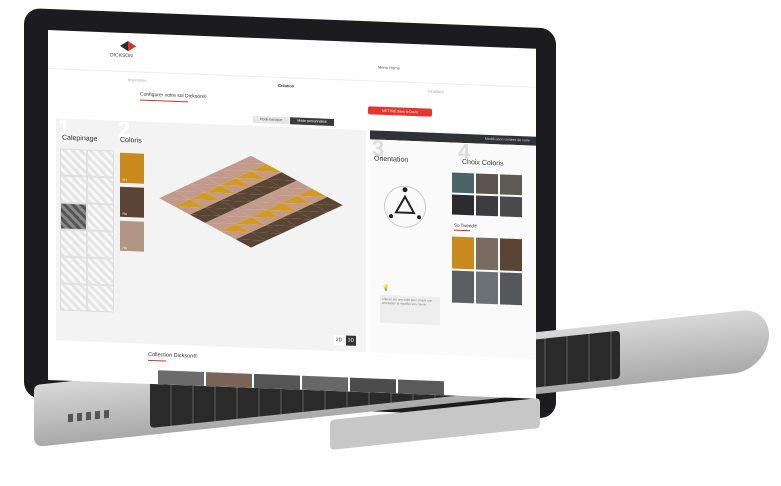 Image resolution: width=781 pixels, height=486 pixels. What do you see at coordinates (463, 253) in the screenshot?
I see `color-swatch-selected` at bounding box center [463, 253].